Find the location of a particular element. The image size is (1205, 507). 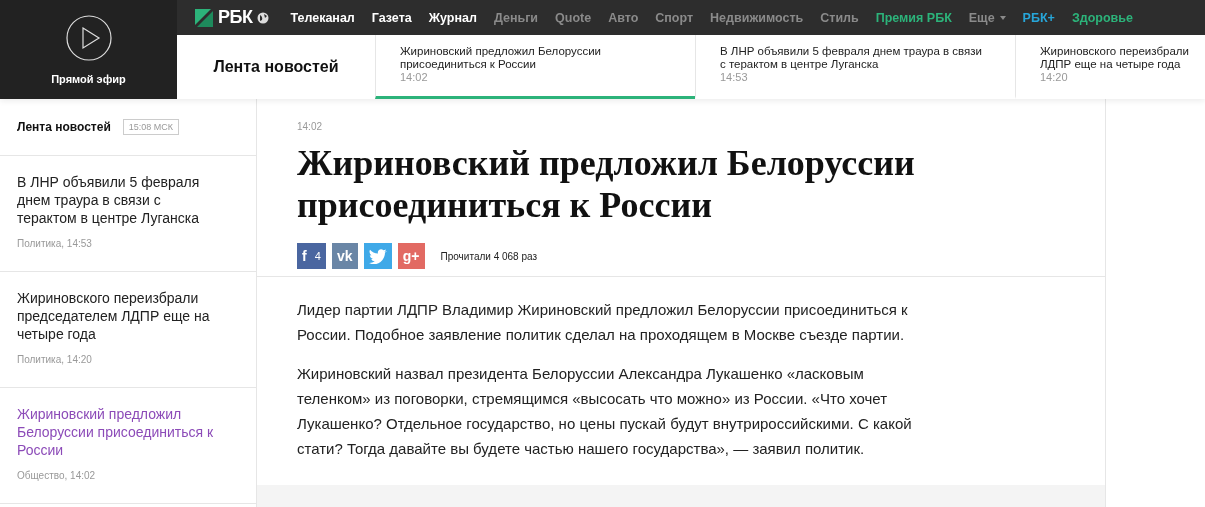

views-count: Прочитали 4 068 раз is located at coordinates (489, 256).